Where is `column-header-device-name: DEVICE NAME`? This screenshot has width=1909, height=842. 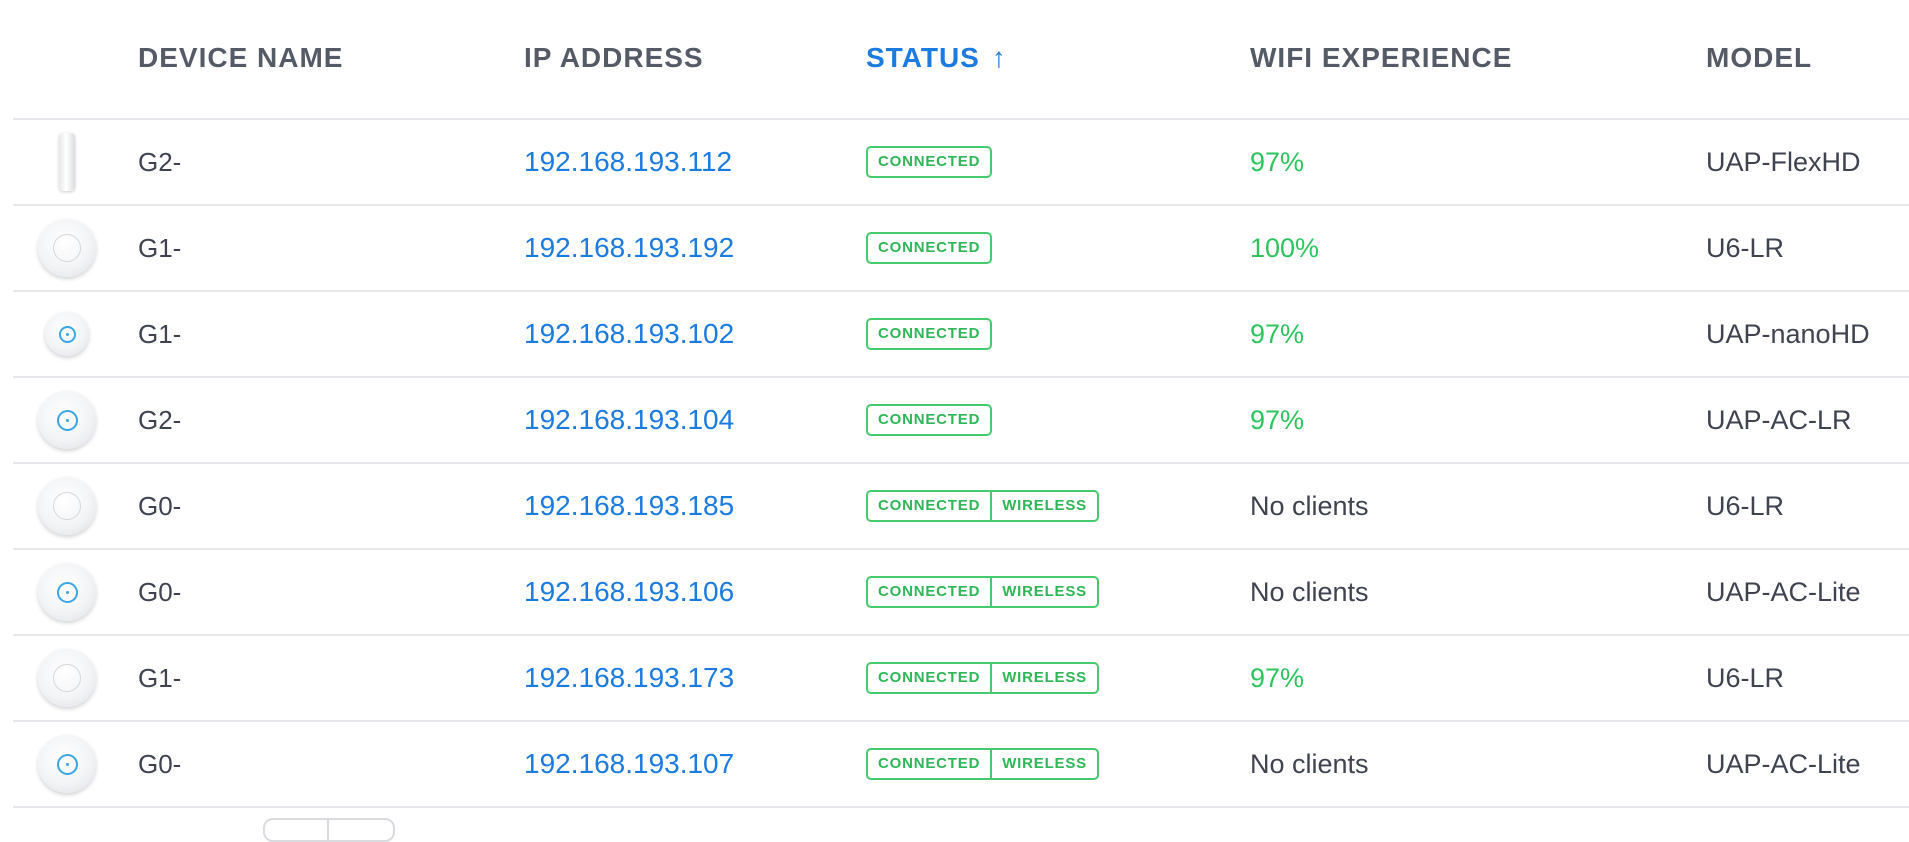 column-header-device-name: DEVICE NAME is located at coordinates (240, 58).